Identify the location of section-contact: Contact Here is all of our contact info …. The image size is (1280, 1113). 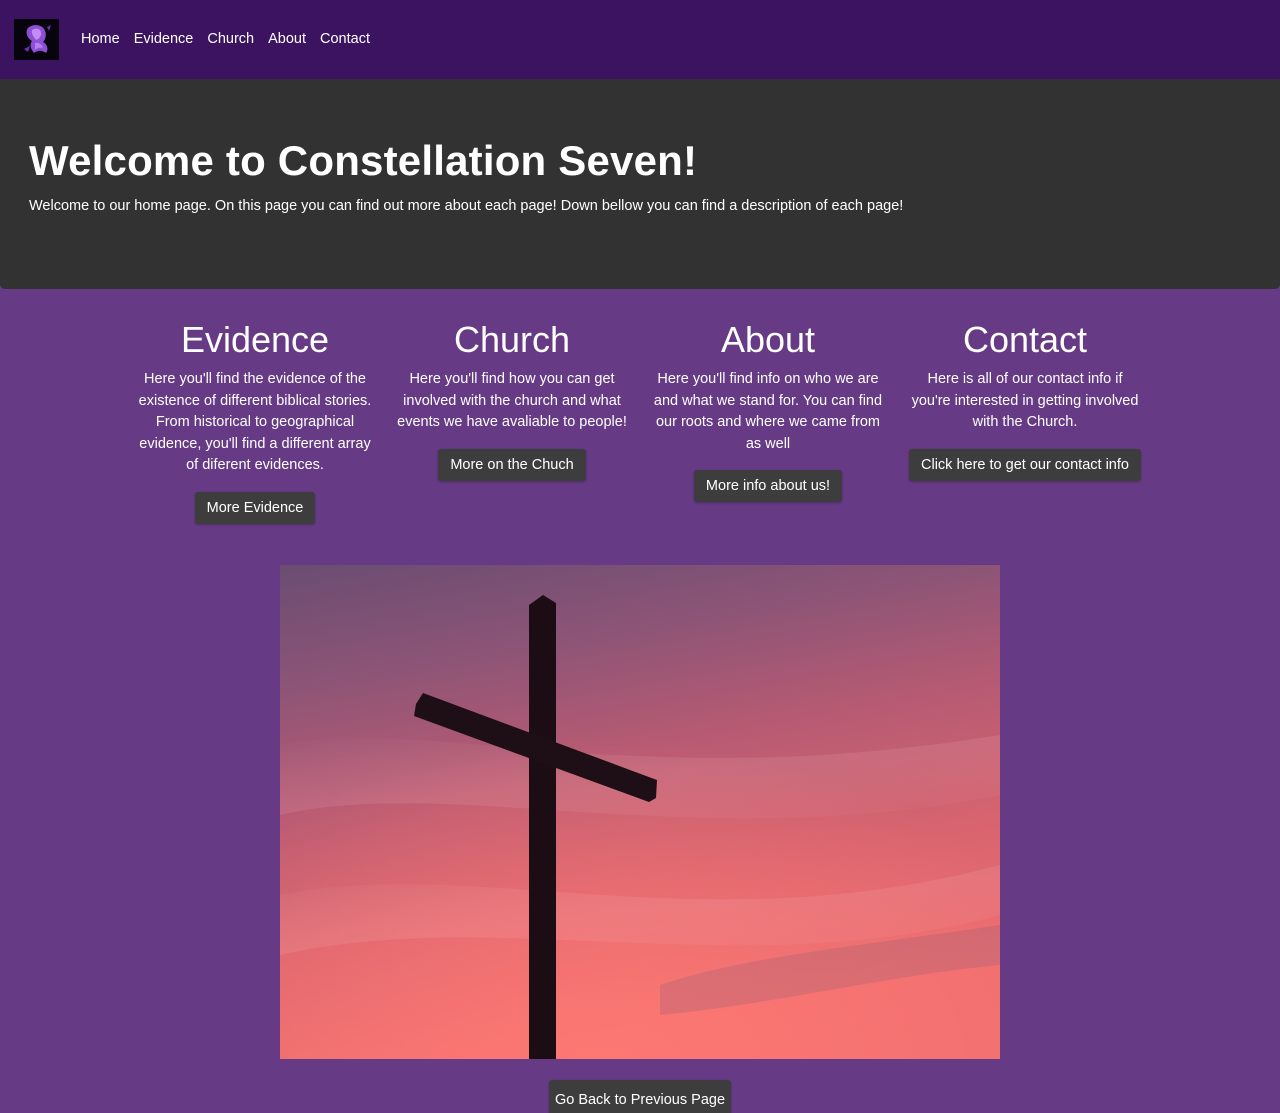
(1025, 398).